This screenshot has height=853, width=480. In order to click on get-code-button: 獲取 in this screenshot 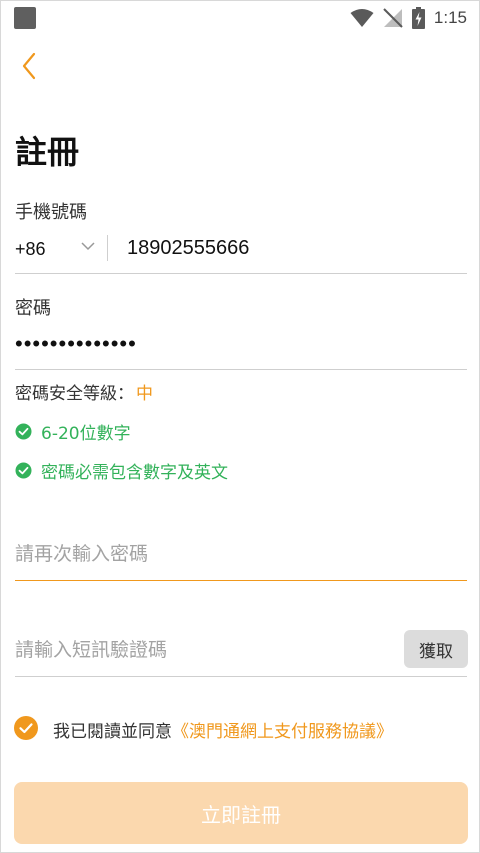, I will do `click(436, 649)`.